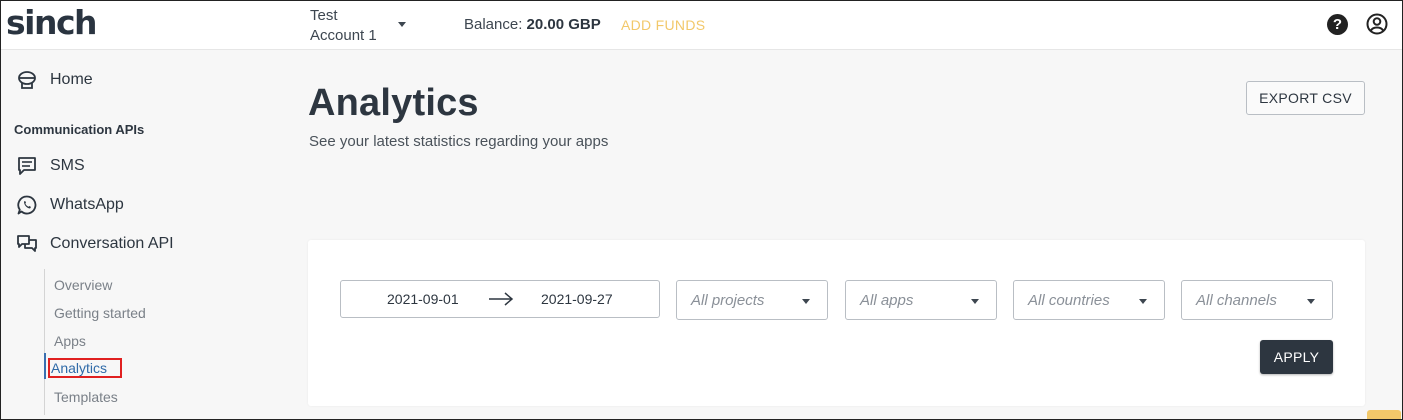  I want to click on subnav-item-apps: Apps, so click(70, 341).